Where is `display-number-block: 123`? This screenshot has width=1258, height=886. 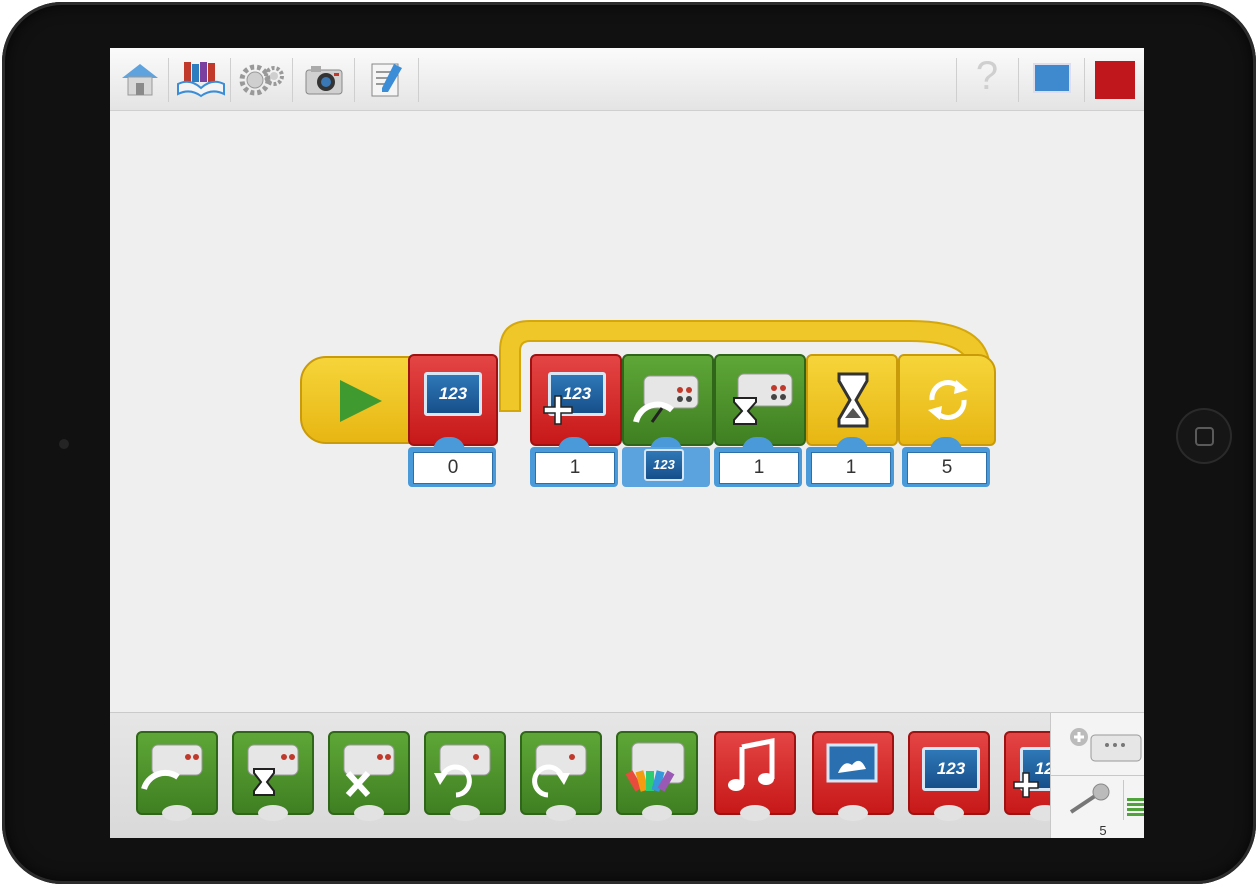 display-number-block: 123 is located at coordinates (453, 400).